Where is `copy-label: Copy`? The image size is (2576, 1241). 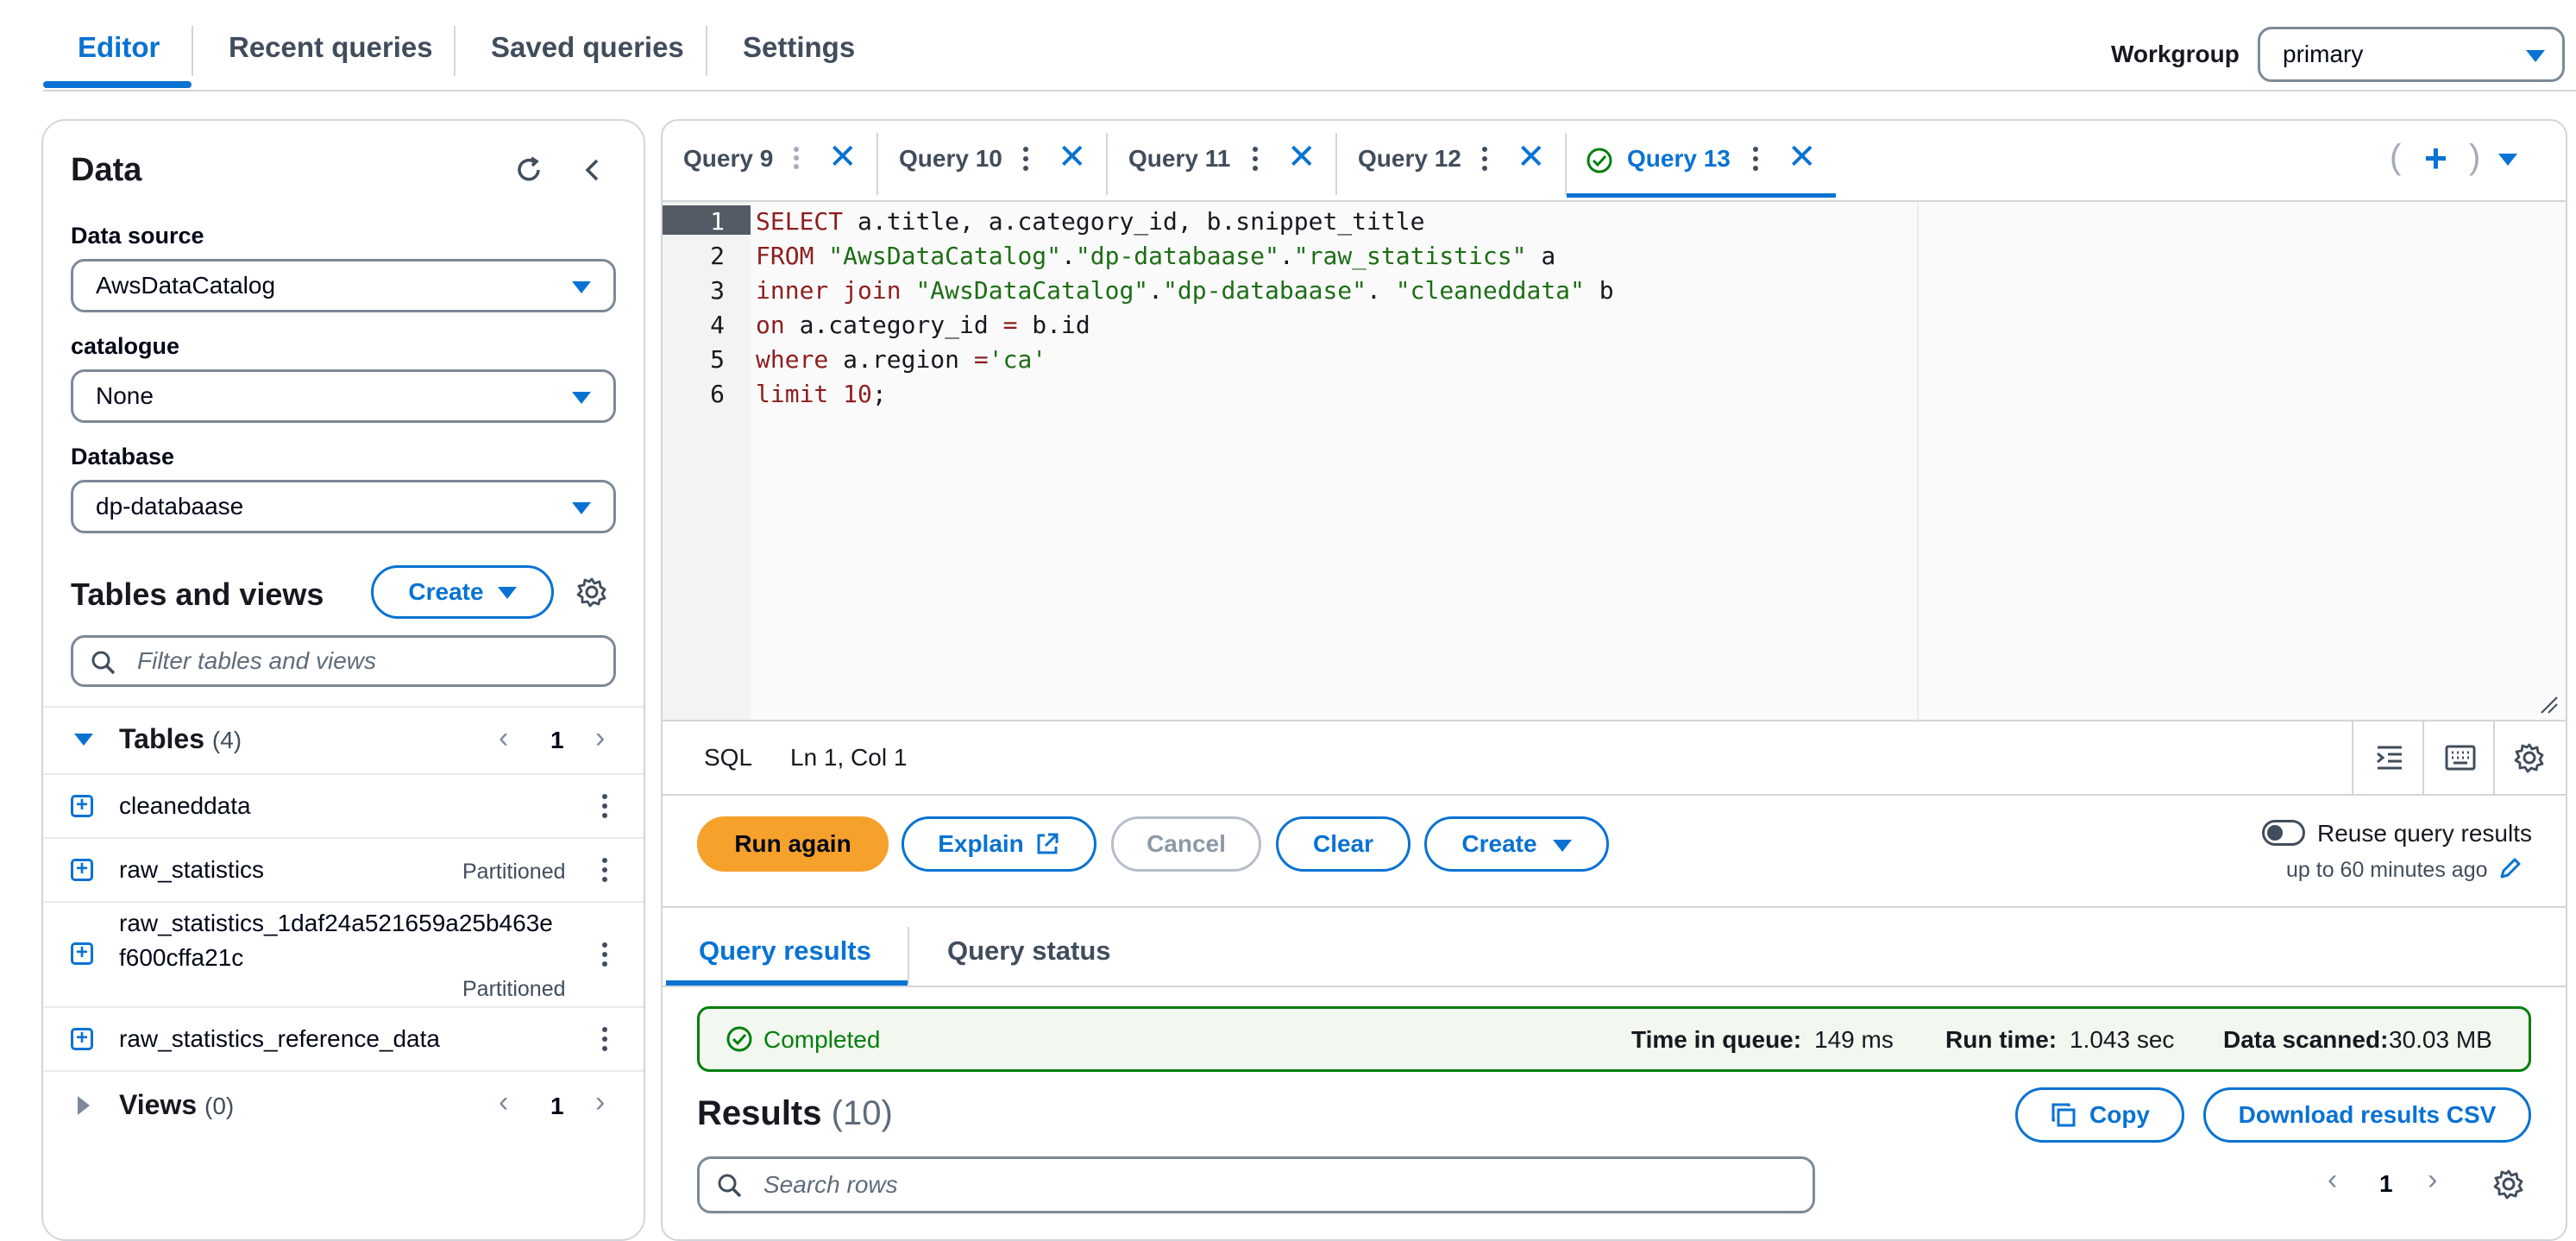
copy-label: Copy is located at coordinates (2119, 1114).